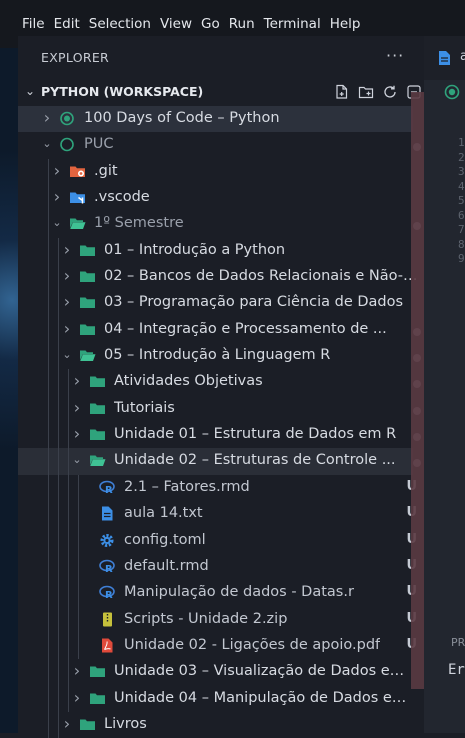  Describe the element at coordinates (292, 24) in the screenshot. I see `menu-item-terminal: Terminal` at that location.